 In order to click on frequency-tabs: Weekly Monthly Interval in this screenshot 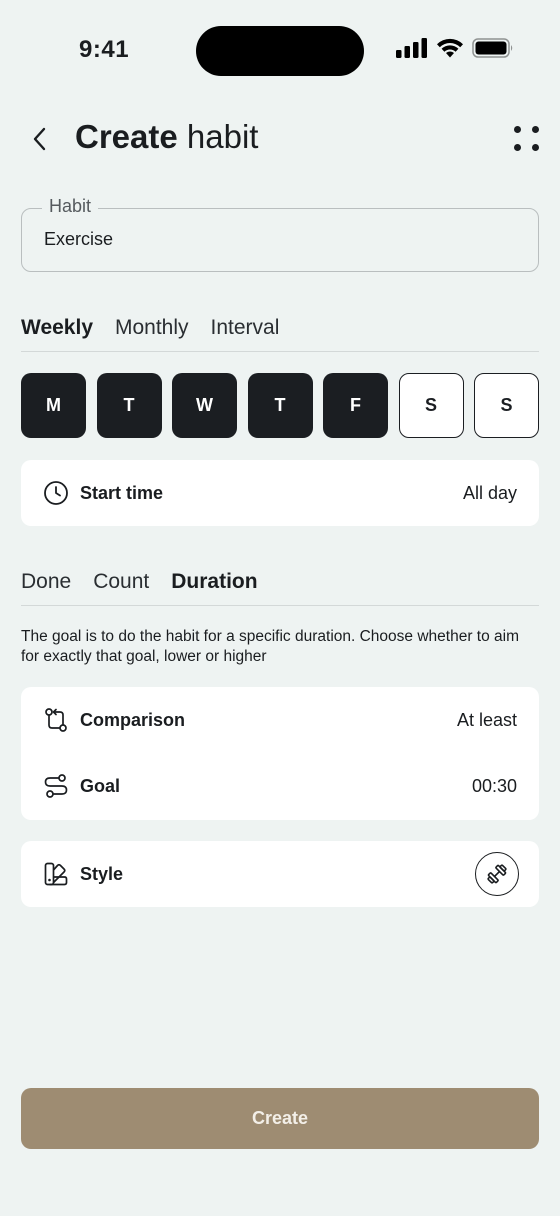, I will do `click(280, 334)`.